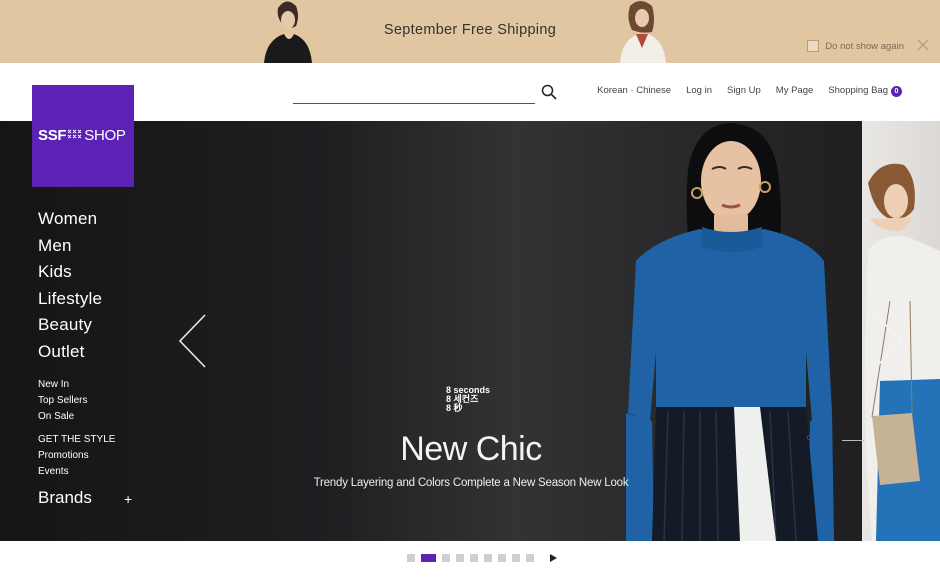 The height and width of the screenshot is (582, 940). What do you see at coordinates (864, 46) in the screenshot?
I see `dont-show-label: Do not show again` at bounding box center [864, 46].